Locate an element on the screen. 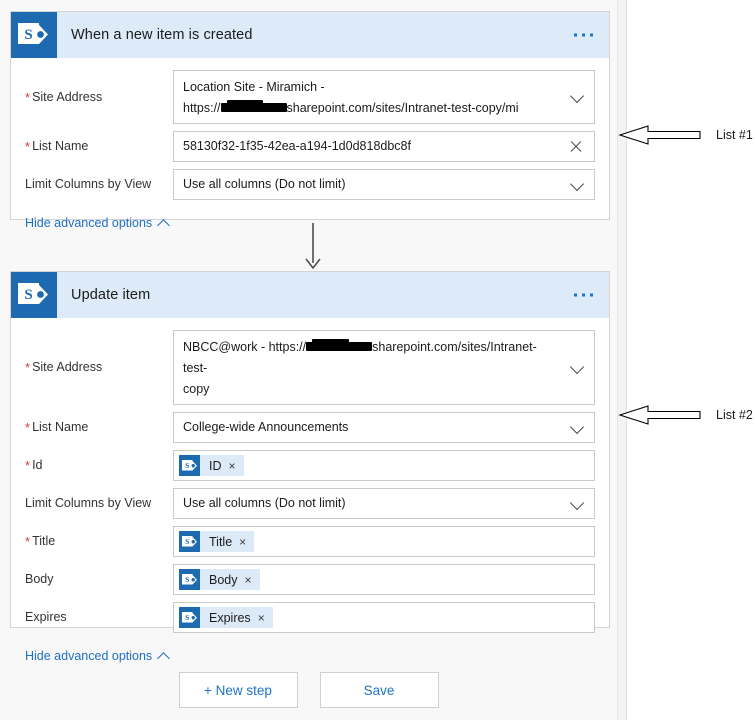  field-label-expires: Expires is located at coordinates (46, 617).